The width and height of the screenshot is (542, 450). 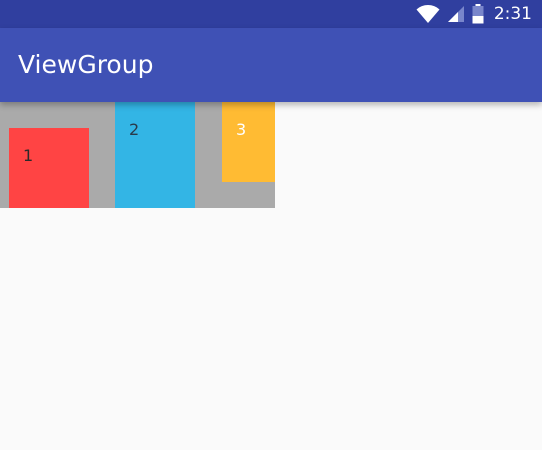 I want to click on status-icons: 2:31, so click(x=474, y=14).